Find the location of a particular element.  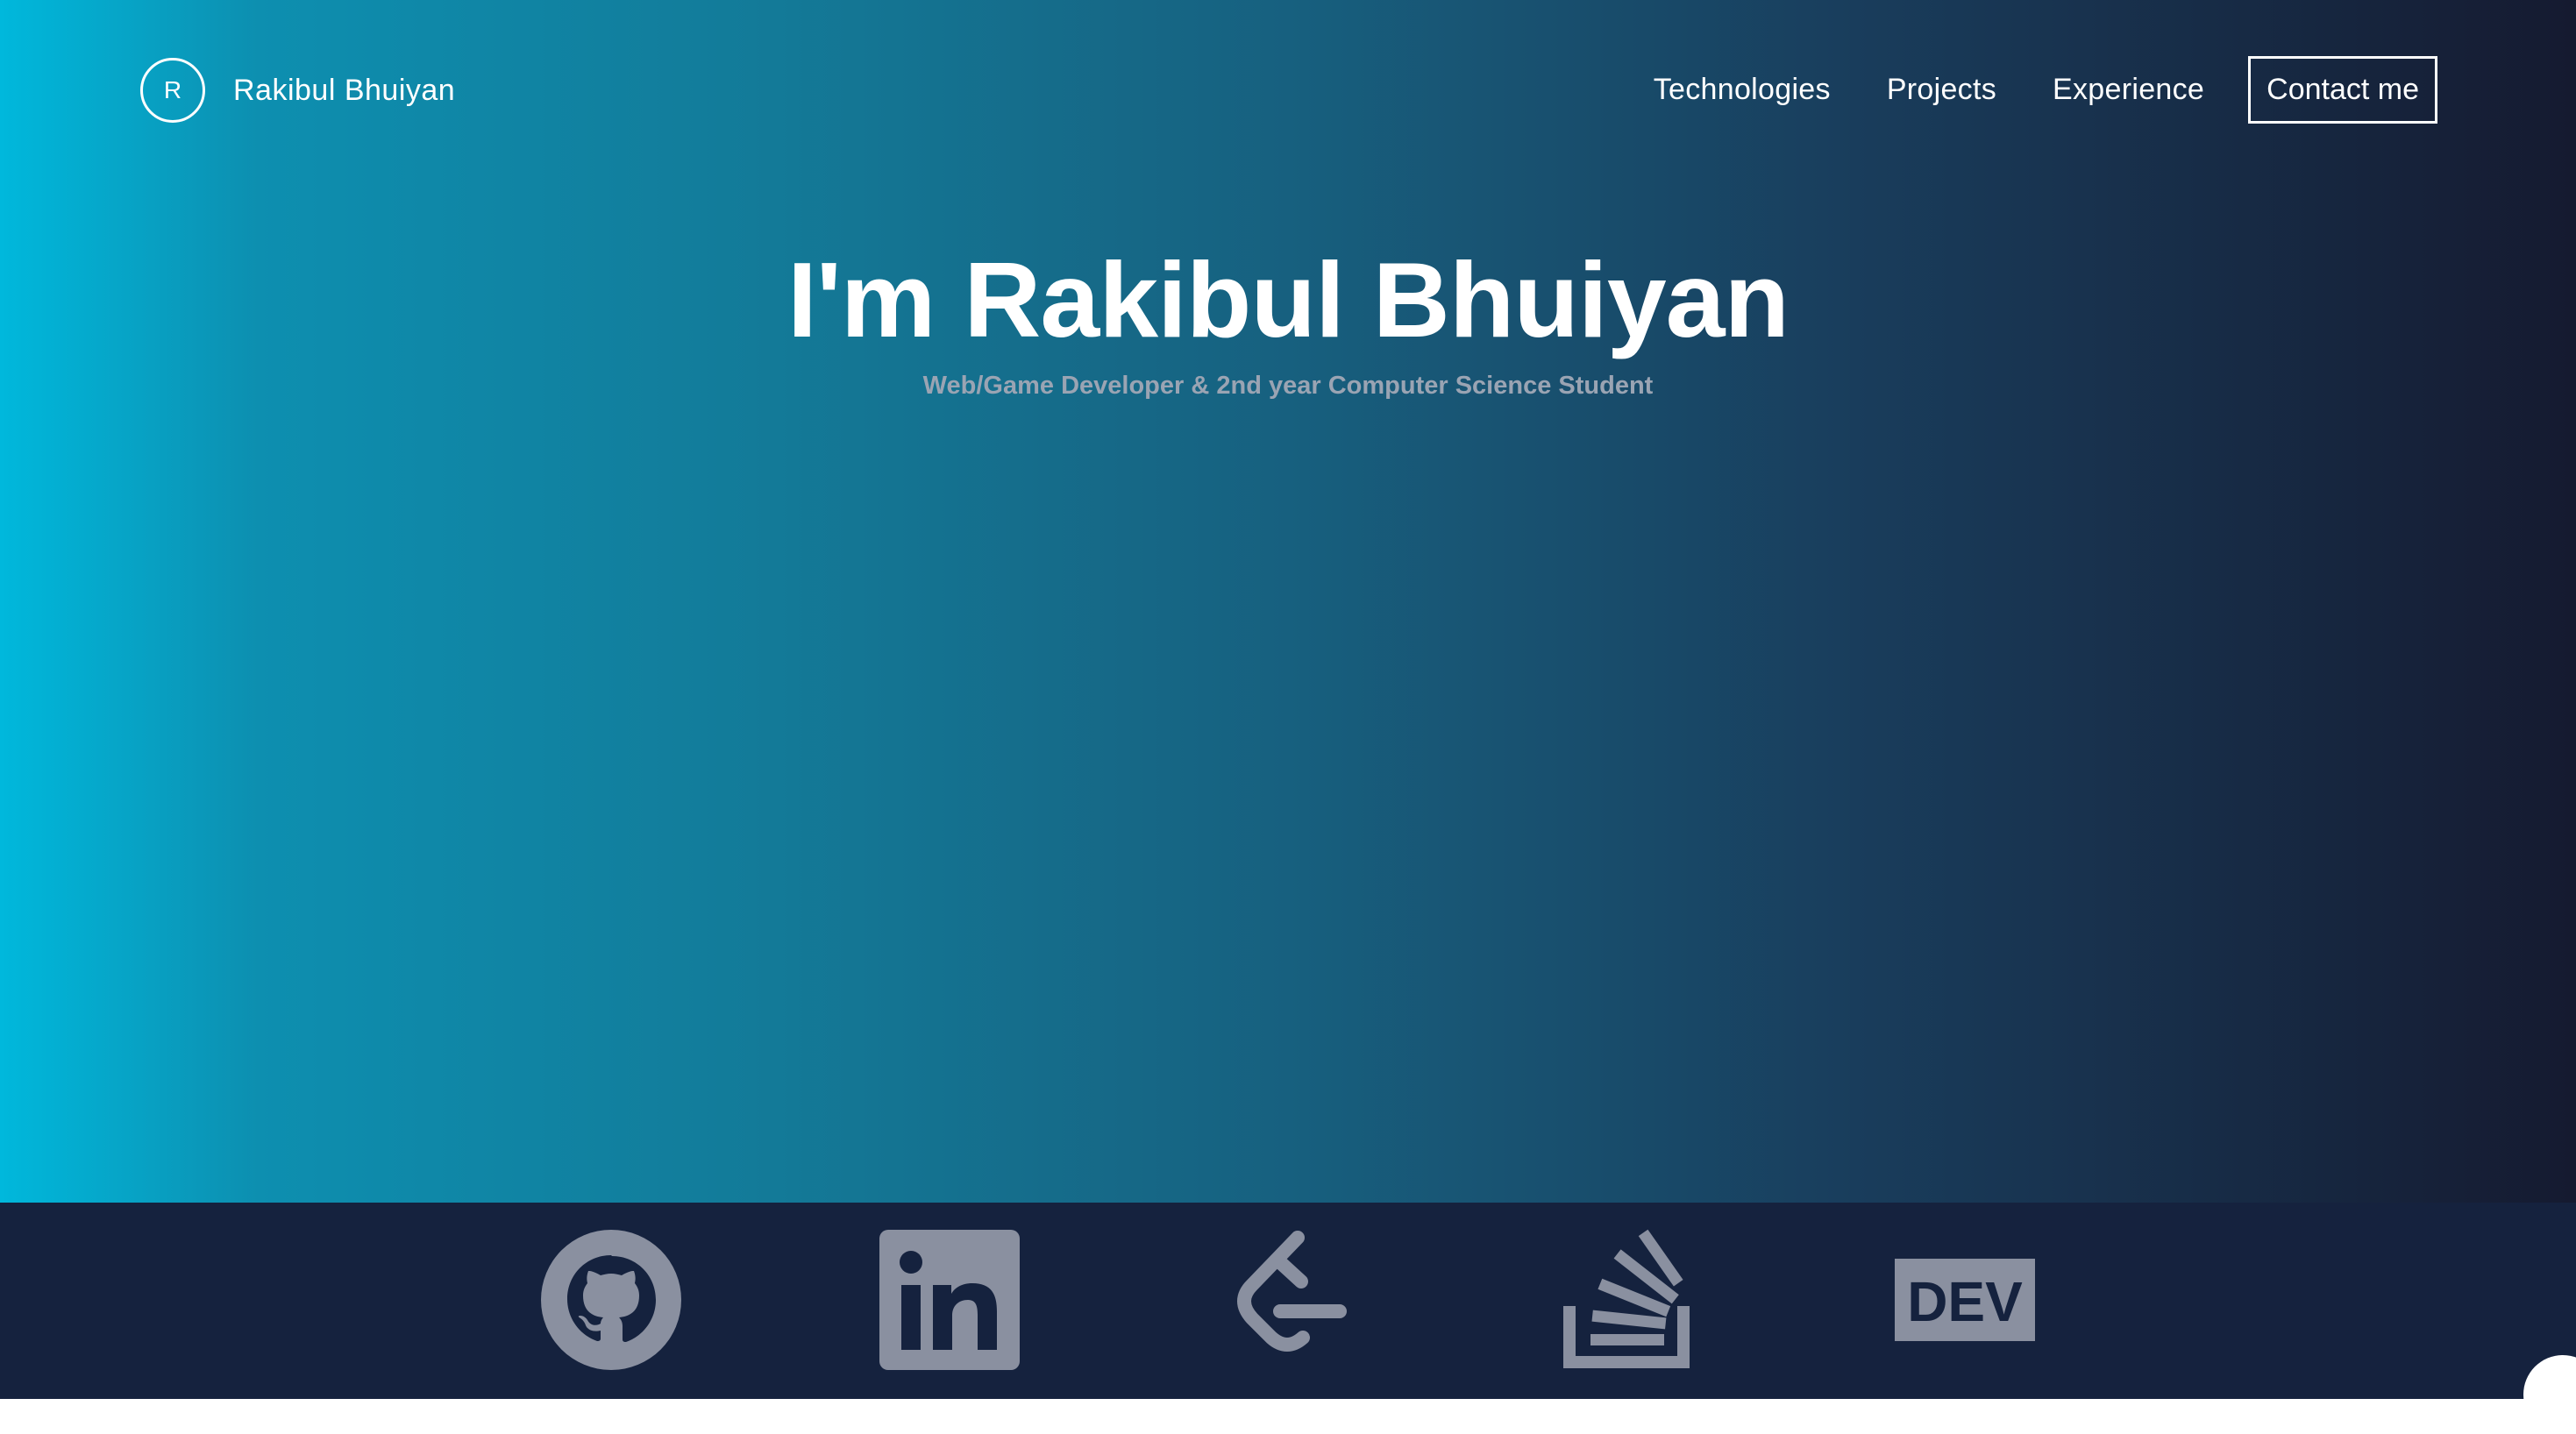

logo-name: Rakibul Bhuiyan is located at coordinates (344, 90).